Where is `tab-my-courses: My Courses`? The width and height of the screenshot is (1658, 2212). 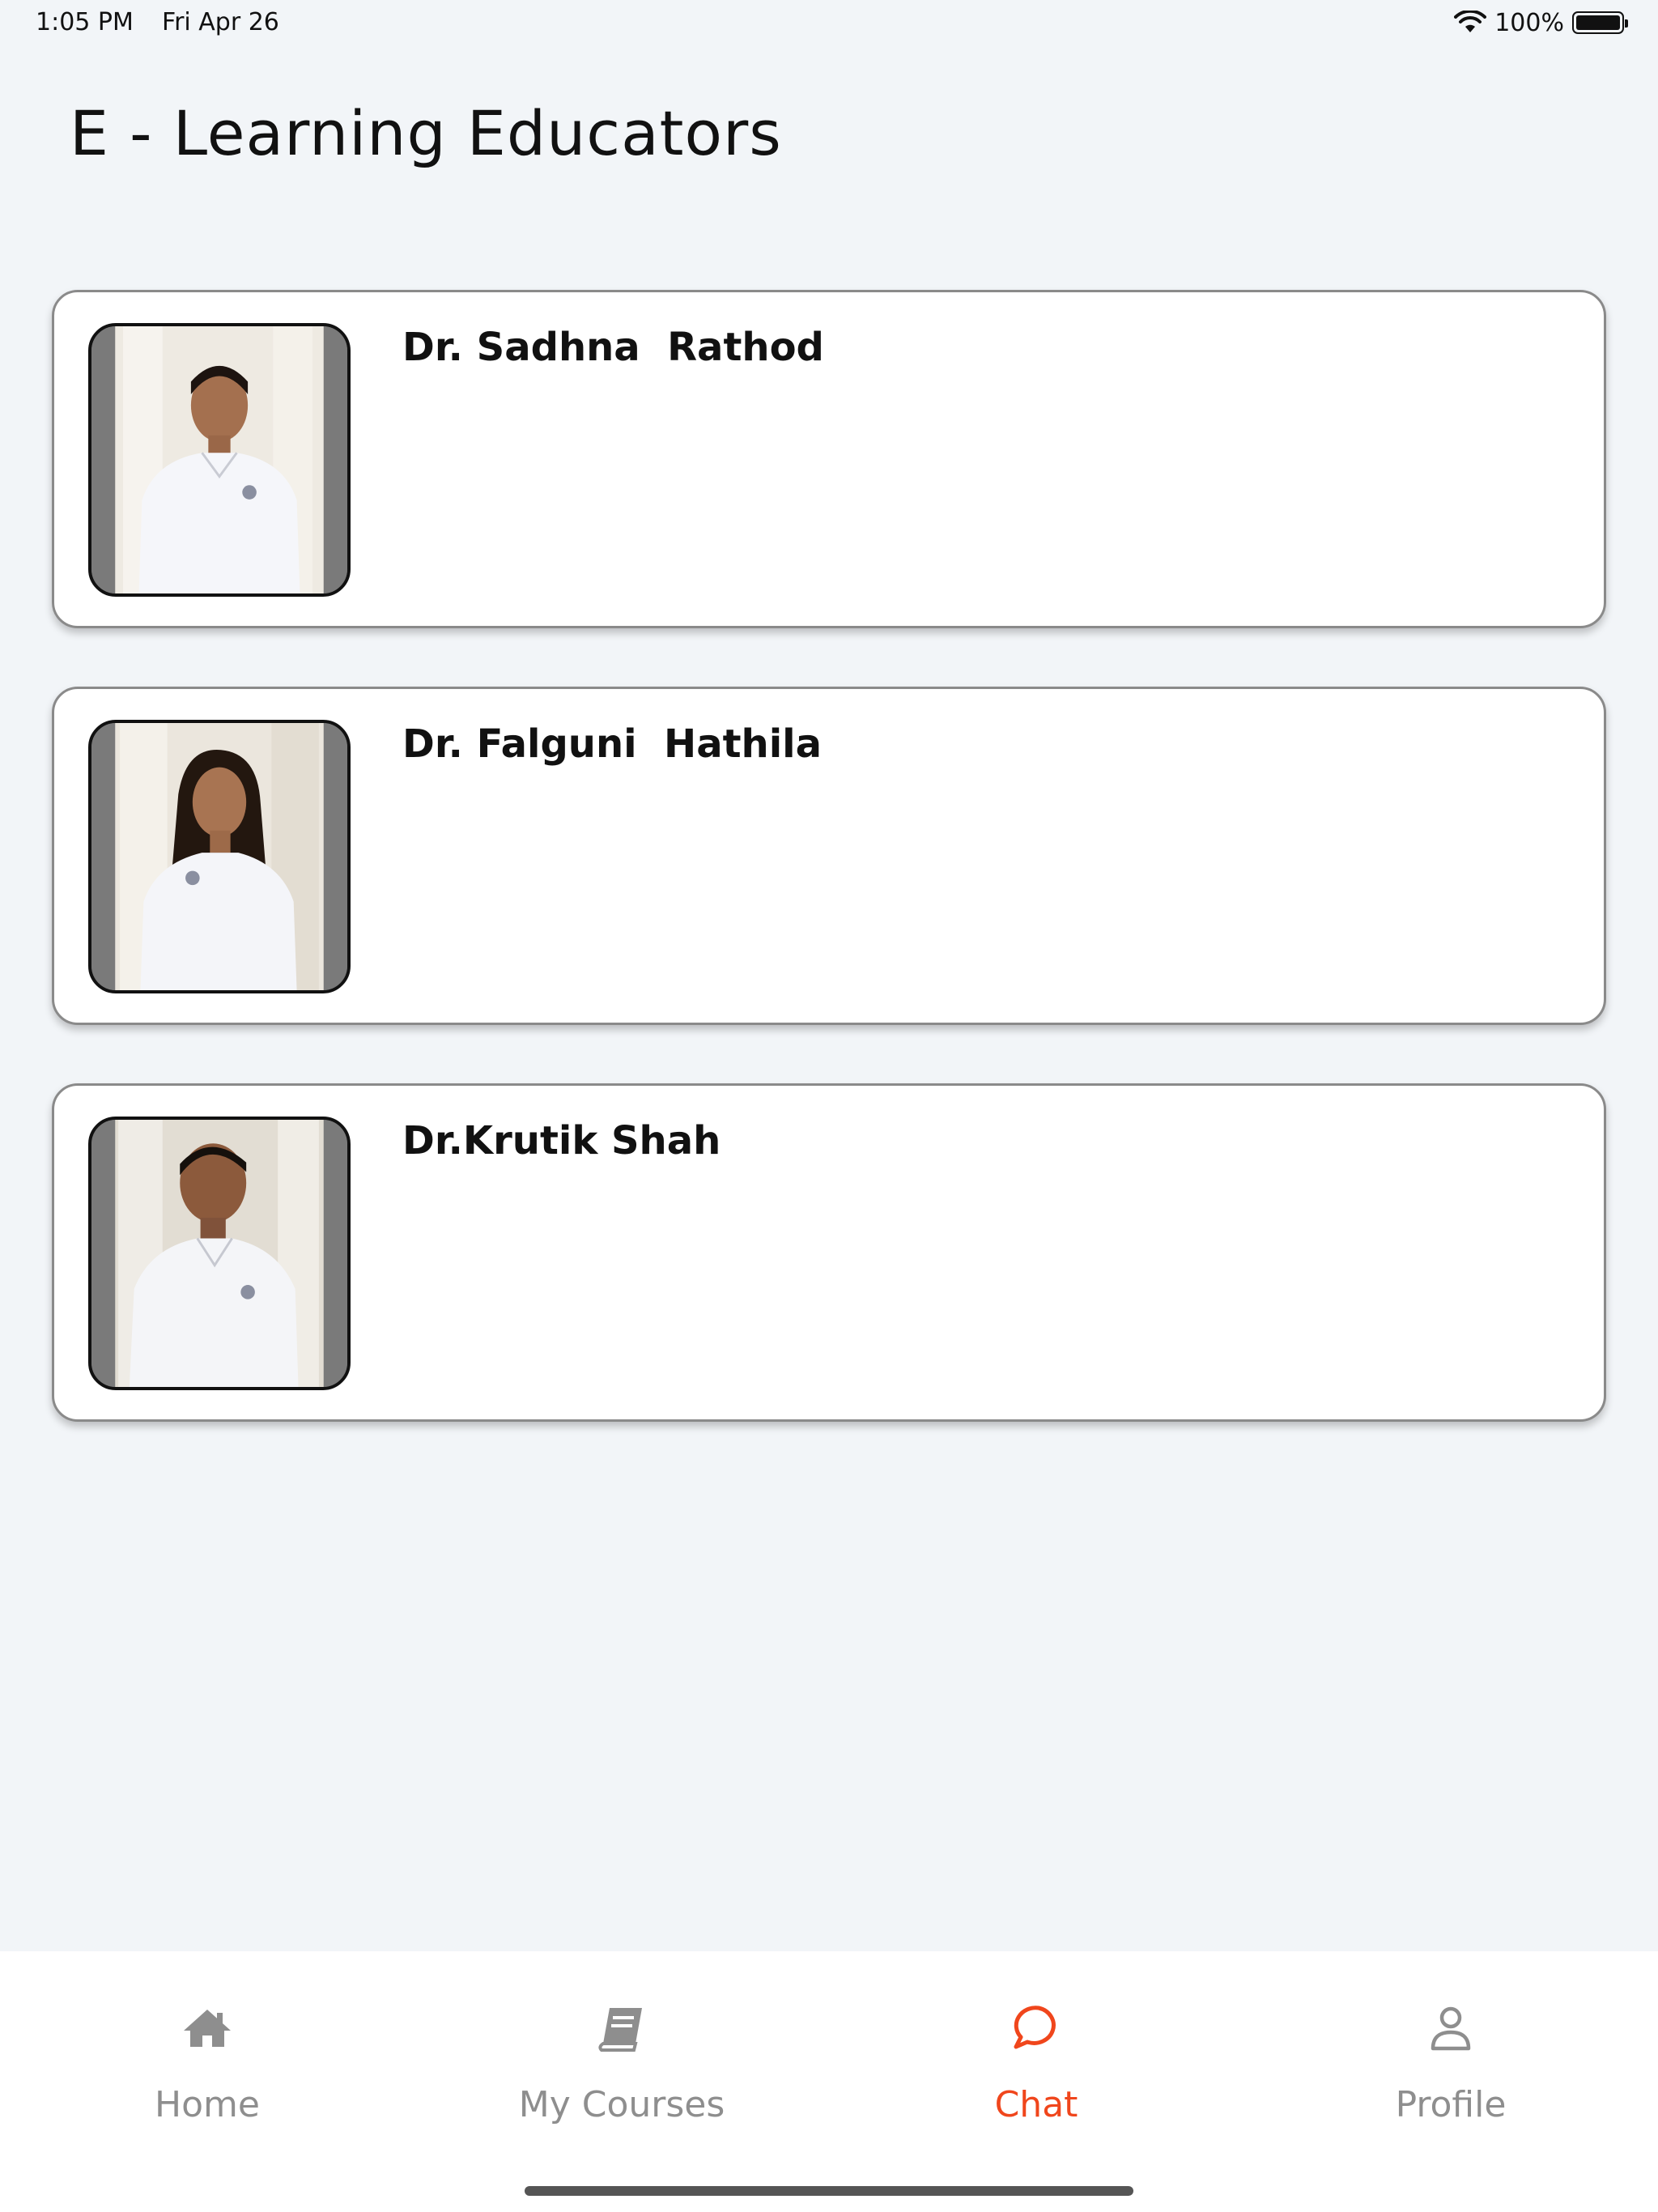 tab-my-courses: My Courses is located at coordinates (622, 2081).